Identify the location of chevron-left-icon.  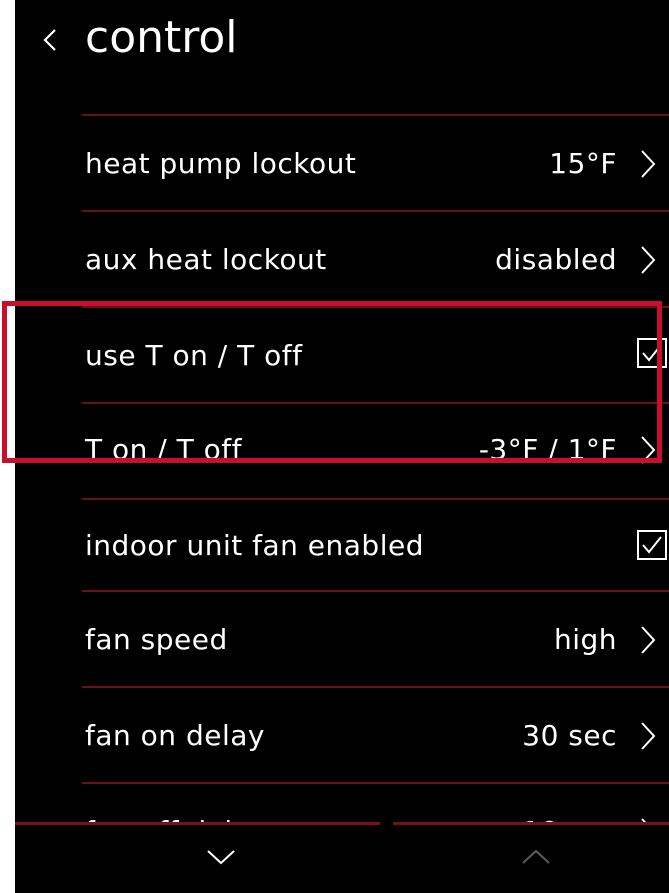
(51, 40).